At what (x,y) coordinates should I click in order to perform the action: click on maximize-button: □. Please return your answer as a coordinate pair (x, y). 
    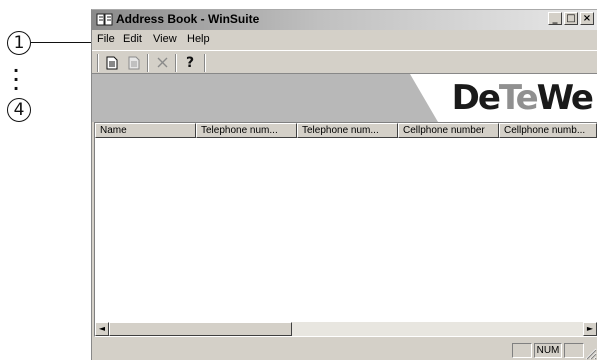
    Looking at the image, I should click on (571, 18).